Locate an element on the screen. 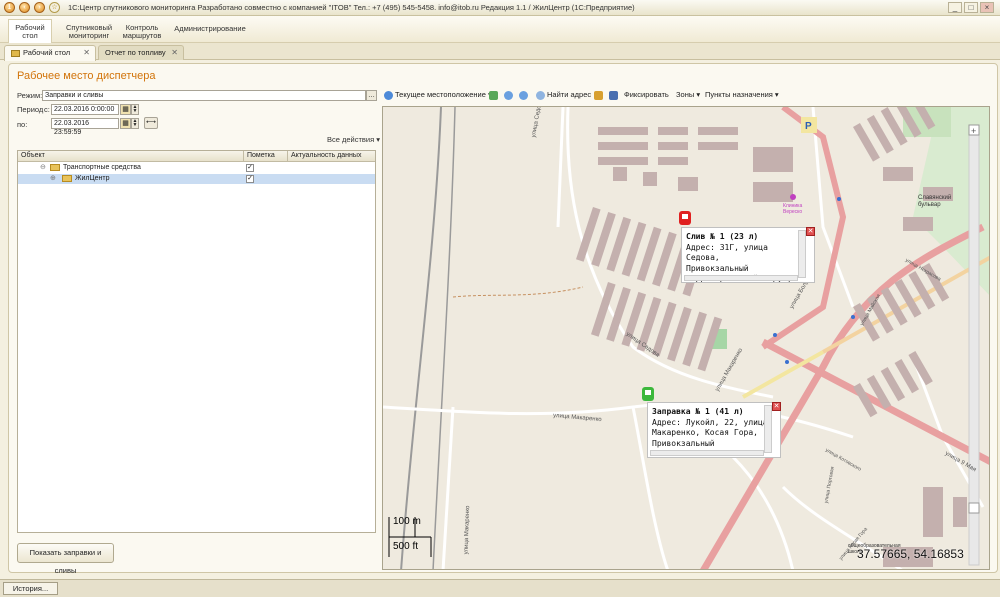  section-administration: Администрирование is located at coordinates (210, 29).